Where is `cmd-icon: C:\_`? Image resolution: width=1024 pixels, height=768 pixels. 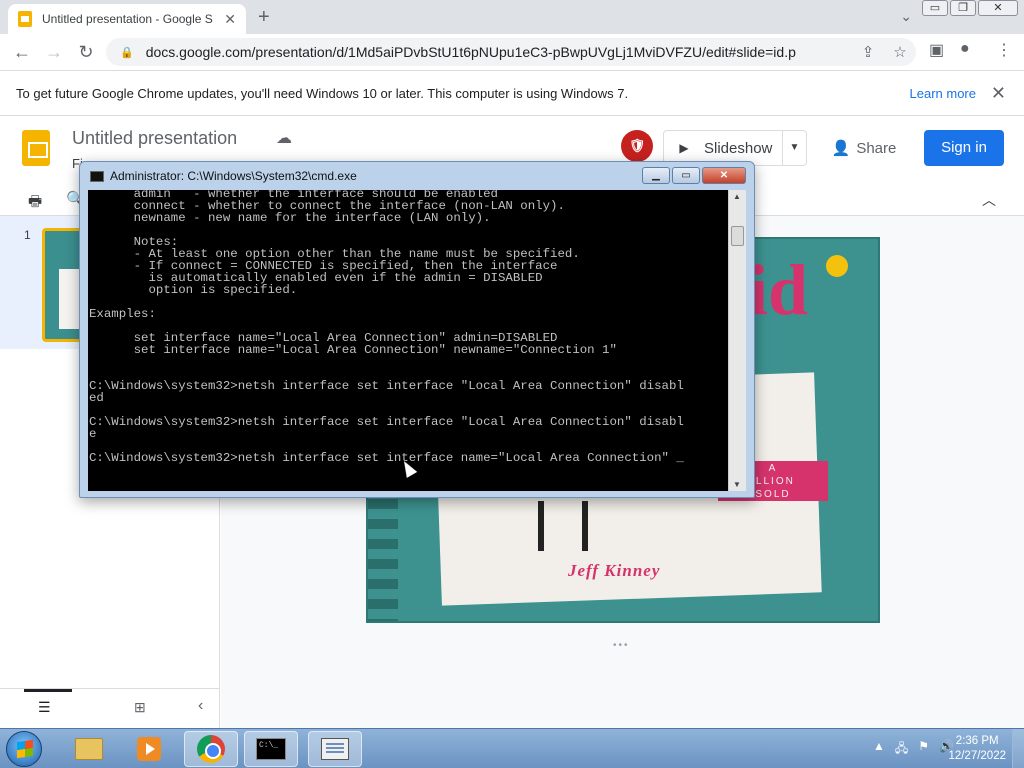 cmd-icon: C:\_ is located at coordinates (271, 749).